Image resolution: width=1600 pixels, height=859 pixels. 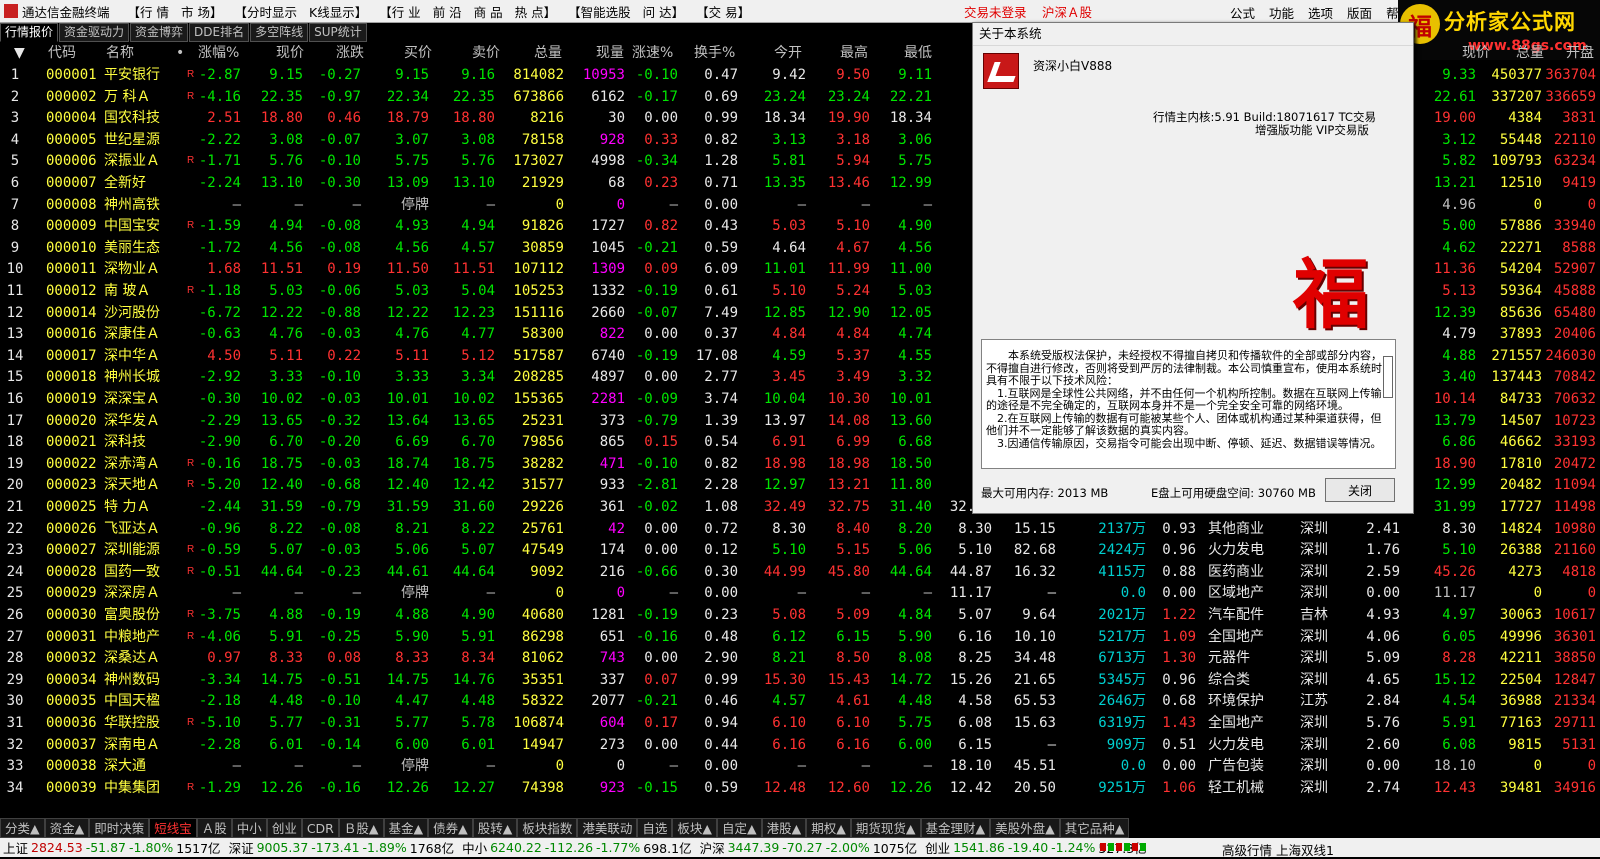 I want to click on col-open: 今开, so click(x=788, y=53).